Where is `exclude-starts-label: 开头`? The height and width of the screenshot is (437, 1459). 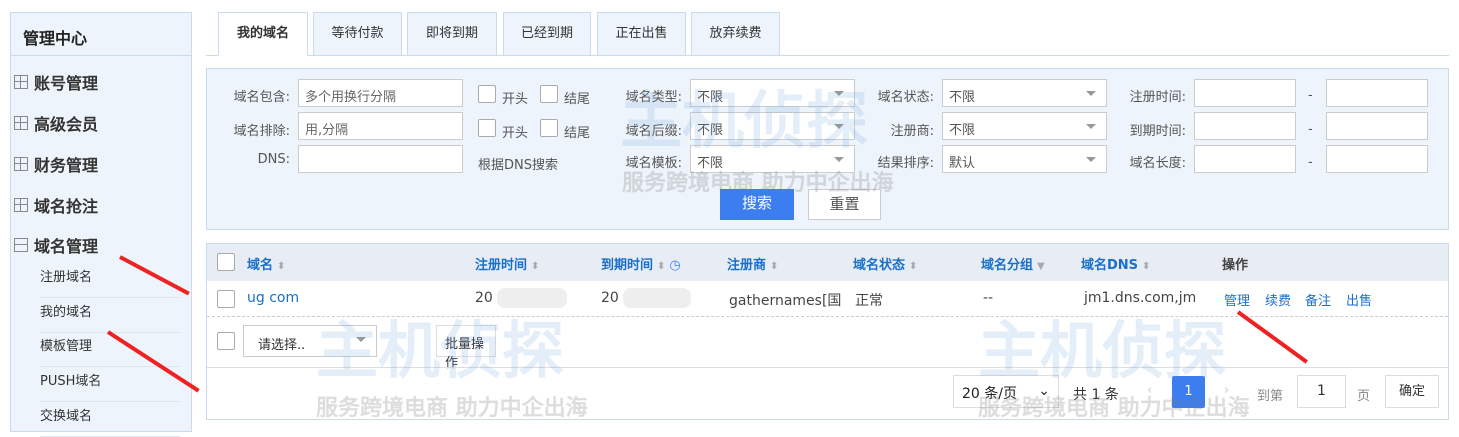 exclude-starts-label: 开头 is located at coordinates (515, 133).